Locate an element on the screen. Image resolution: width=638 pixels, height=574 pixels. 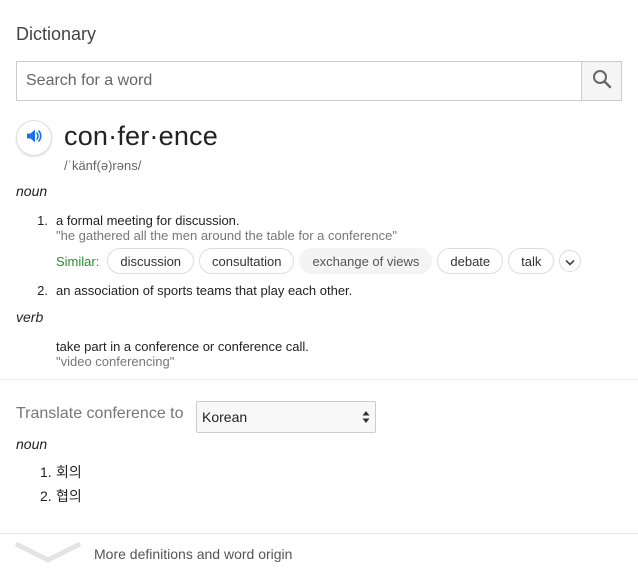
similar-chip: debate is located at coordinates (470, 261).